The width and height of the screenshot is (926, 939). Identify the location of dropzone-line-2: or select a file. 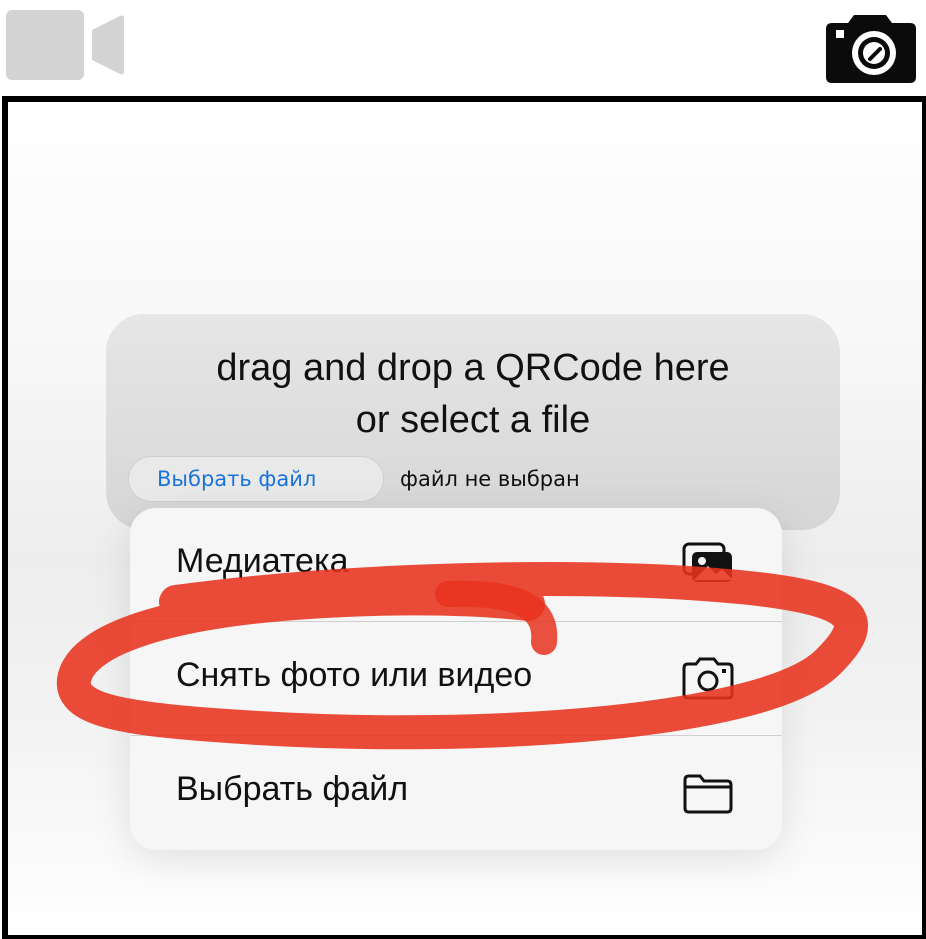
(473, 420).